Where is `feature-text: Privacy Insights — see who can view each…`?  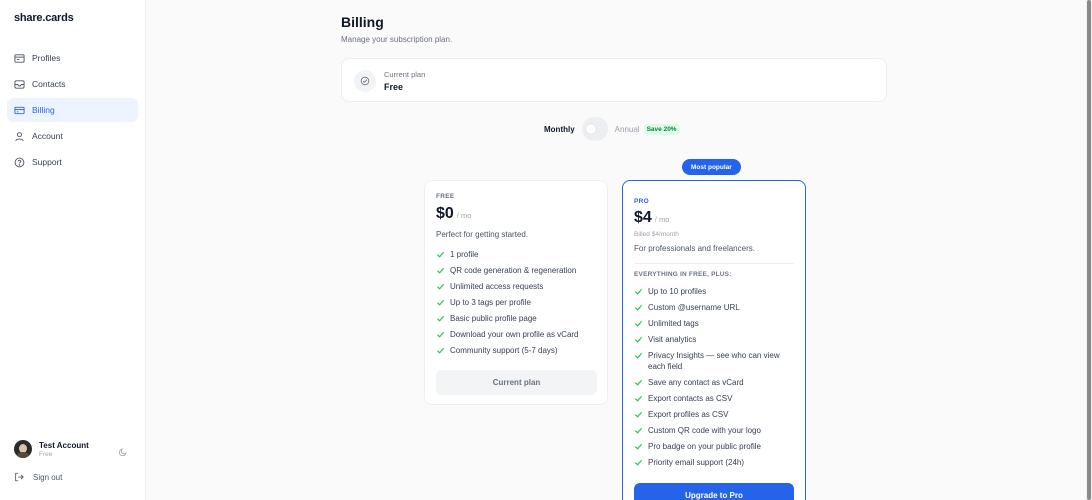
feature-text: Privacy Insights — see who can view each… is located at coordinates (714, 361).